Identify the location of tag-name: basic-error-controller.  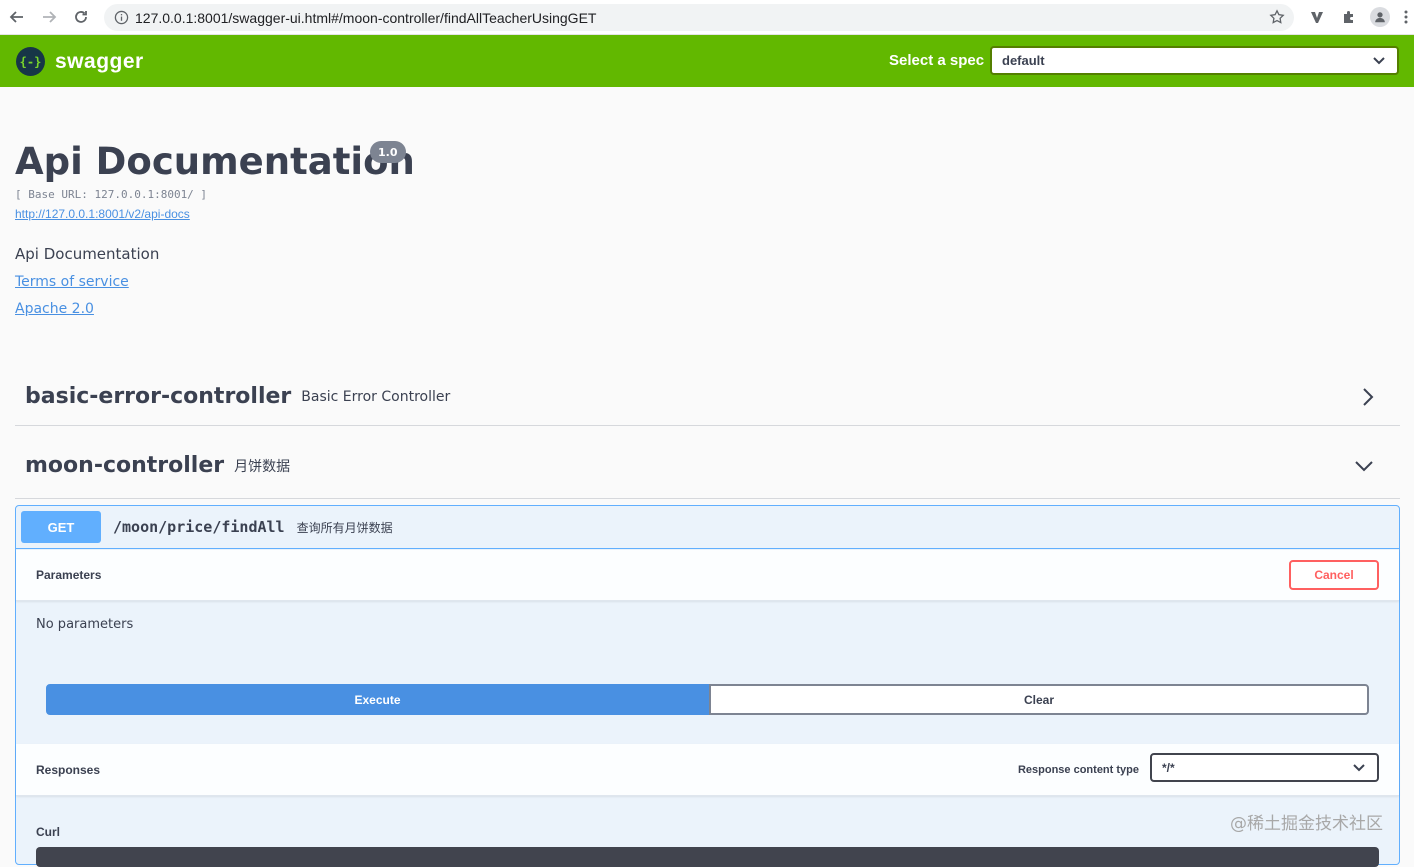
(158, 396).